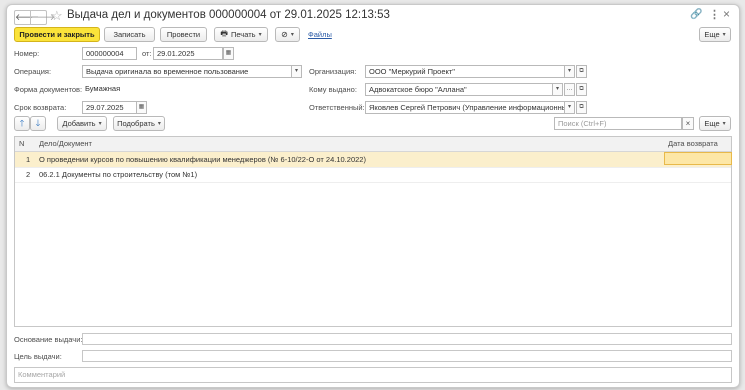 The image size is (745, 390). Describe the element at coordinates (618, 123) in the screenshot. I see `table-search-input: Поиск (Ctrl+F)` at that location.